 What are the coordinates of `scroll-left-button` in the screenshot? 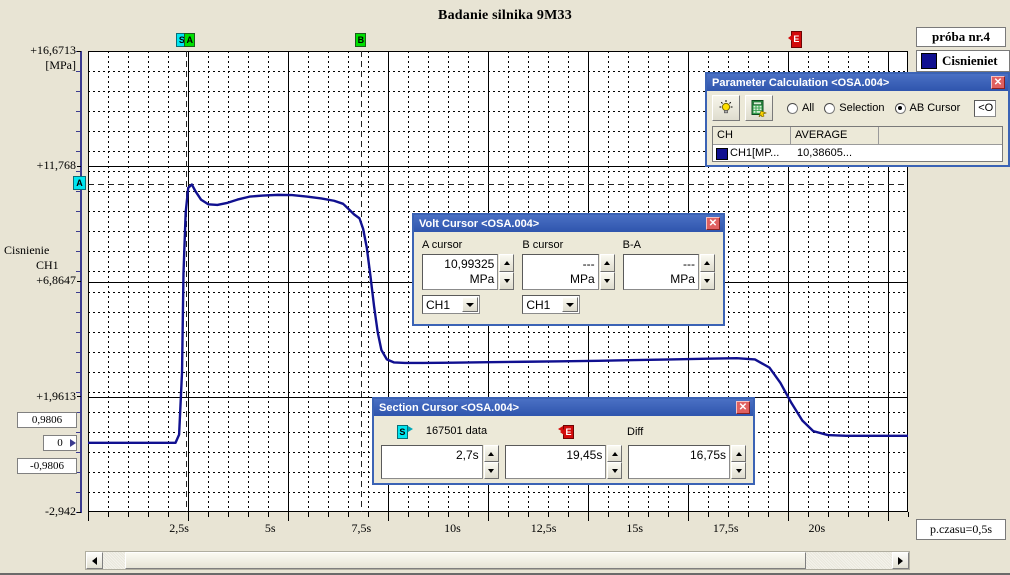 It's located at (94, 560).